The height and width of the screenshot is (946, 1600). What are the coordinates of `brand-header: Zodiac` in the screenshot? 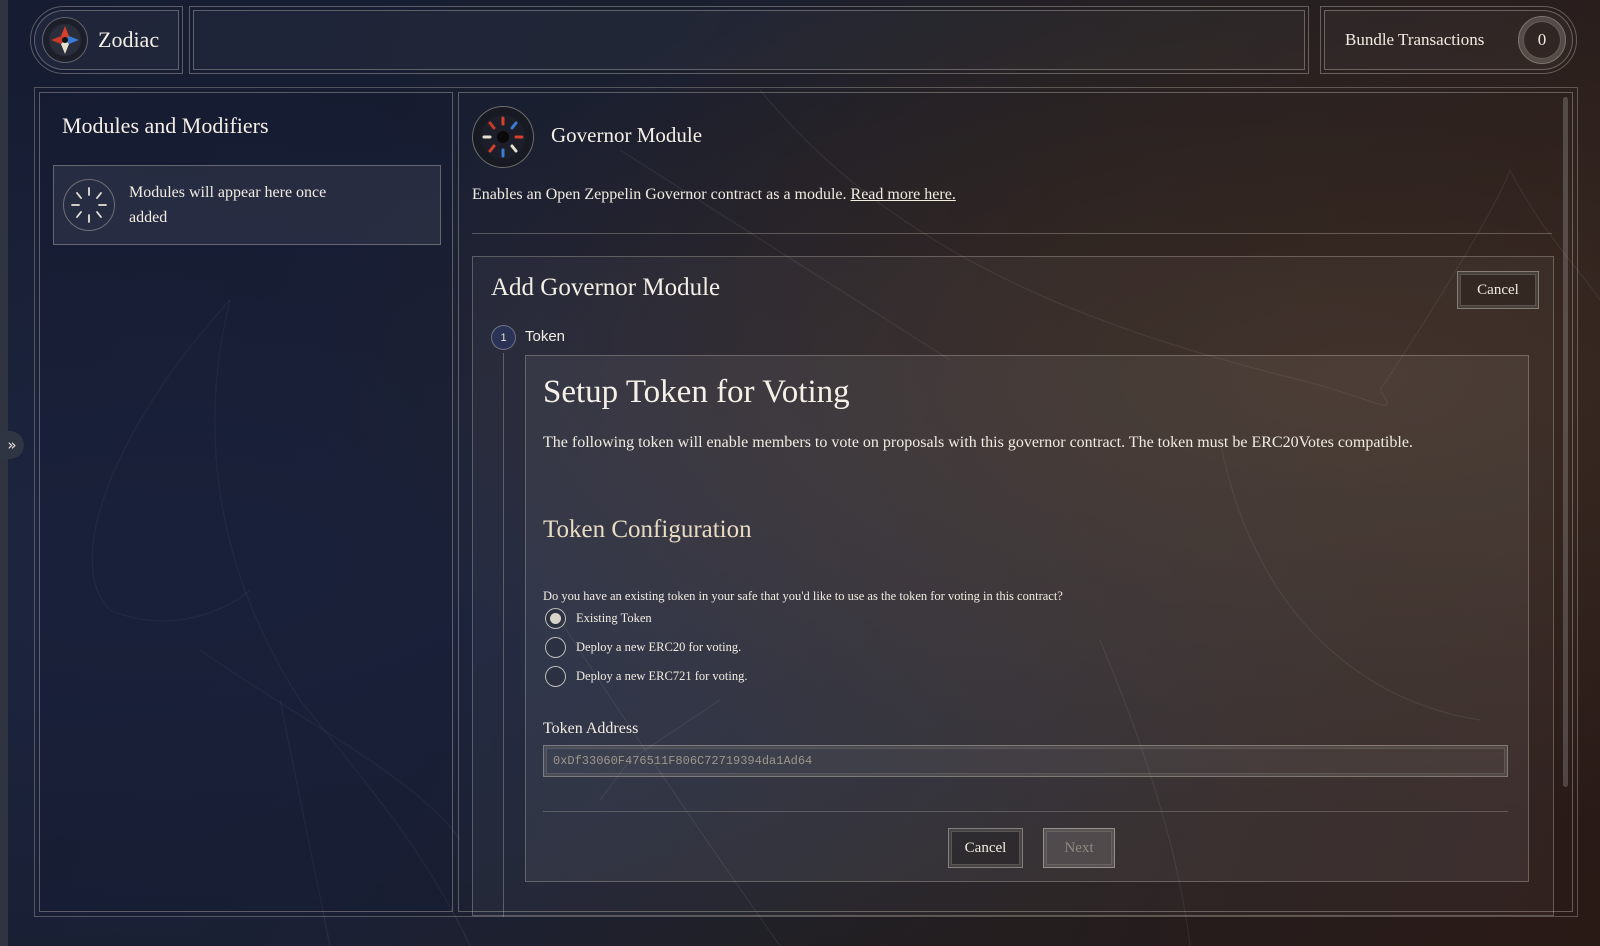 It's located at (106, 40).